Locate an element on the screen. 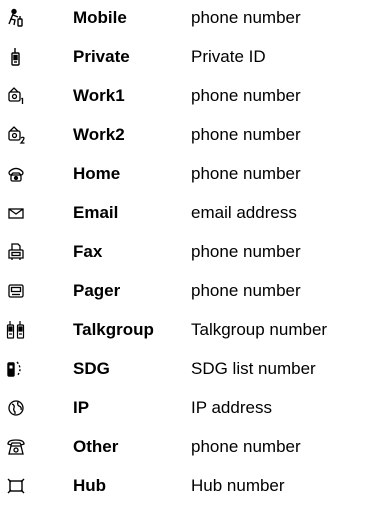 Image resolution: width=381 pixels, height=509 pixels. table-row: Other phone number is located at coordinates (190, 450).